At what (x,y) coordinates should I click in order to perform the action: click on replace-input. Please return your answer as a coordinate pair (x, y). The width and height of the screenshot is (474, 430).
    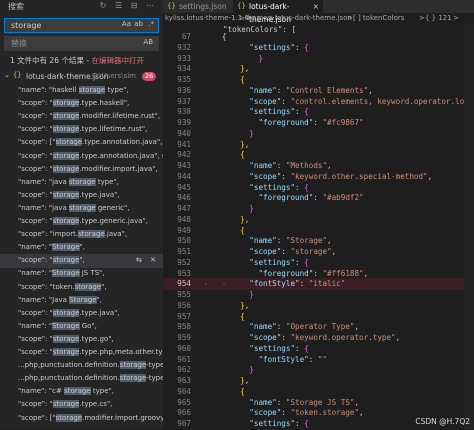
    Looking at the image, I should click on (61, 43).